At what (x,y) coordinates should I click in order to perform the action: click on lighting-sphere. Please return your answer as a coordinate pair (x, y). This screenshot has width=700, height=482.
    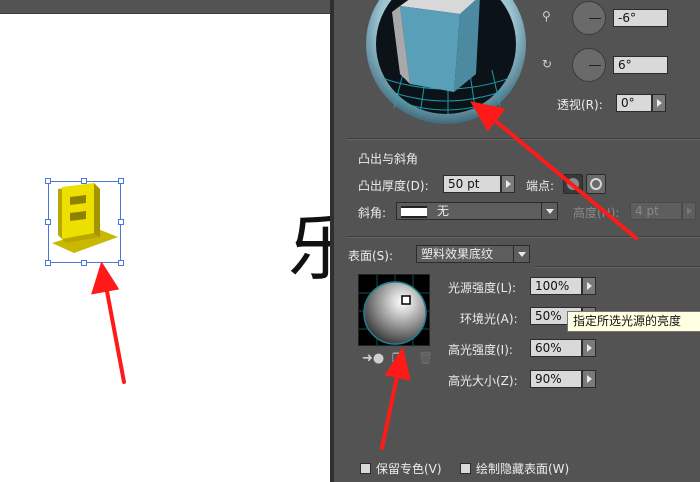
    Looking at the image, I should click on (395, 311).